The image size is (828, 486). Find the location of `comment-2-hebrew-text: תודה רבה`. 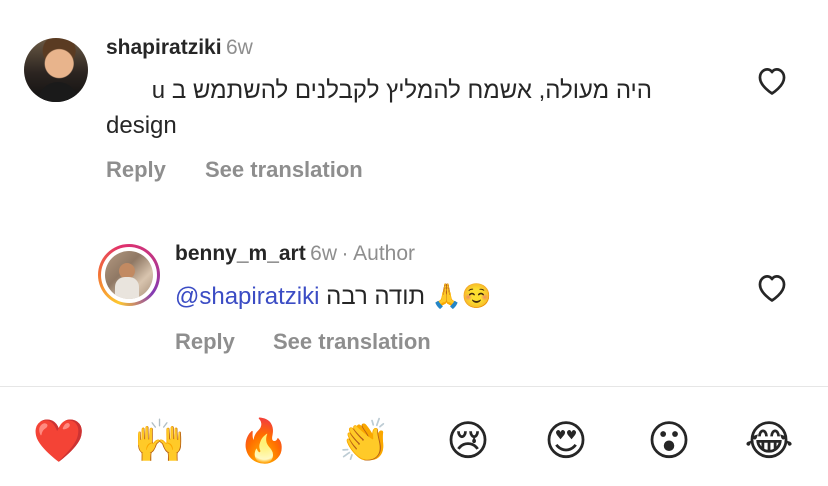

comment-2-hebrew-text: תודה רבה is located at coordinates (376, 296).